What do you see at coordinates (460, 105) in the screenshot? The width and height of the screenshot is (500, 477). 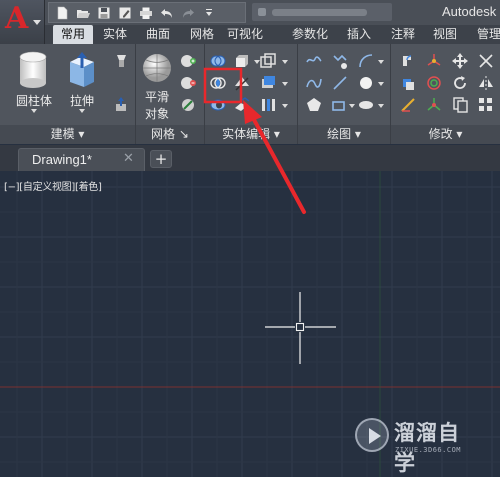 I see `copy-icon` at bounding box center [460, 105].